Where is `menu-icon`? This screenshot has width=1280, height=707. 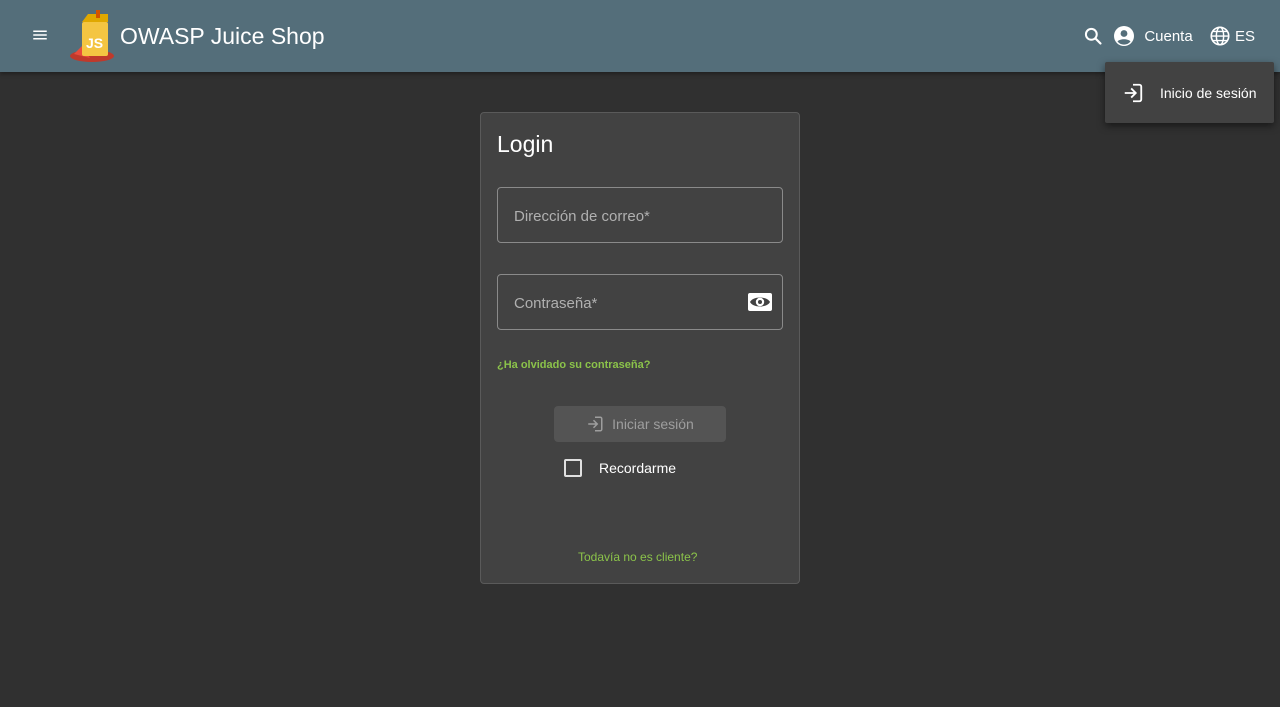 menu-icon is located at coordinates (40, 35).